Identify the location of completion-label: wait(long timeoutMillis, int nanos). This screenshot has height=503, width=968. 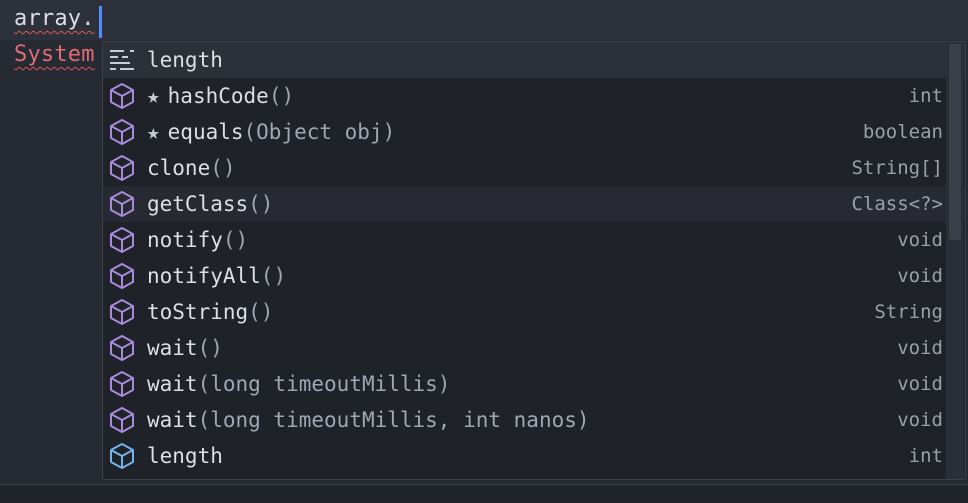
(368, 420).